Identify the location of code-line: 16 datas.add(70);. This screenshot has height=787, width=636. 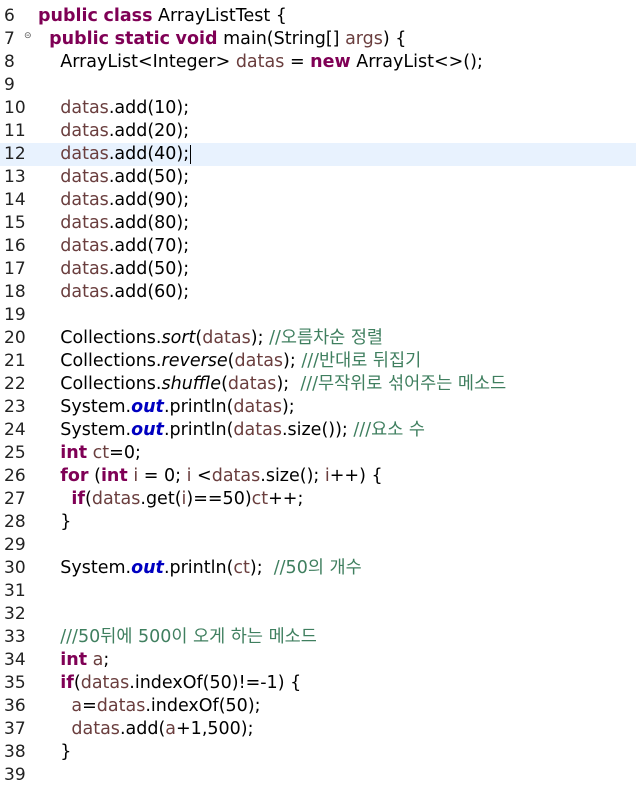
(318, 246).